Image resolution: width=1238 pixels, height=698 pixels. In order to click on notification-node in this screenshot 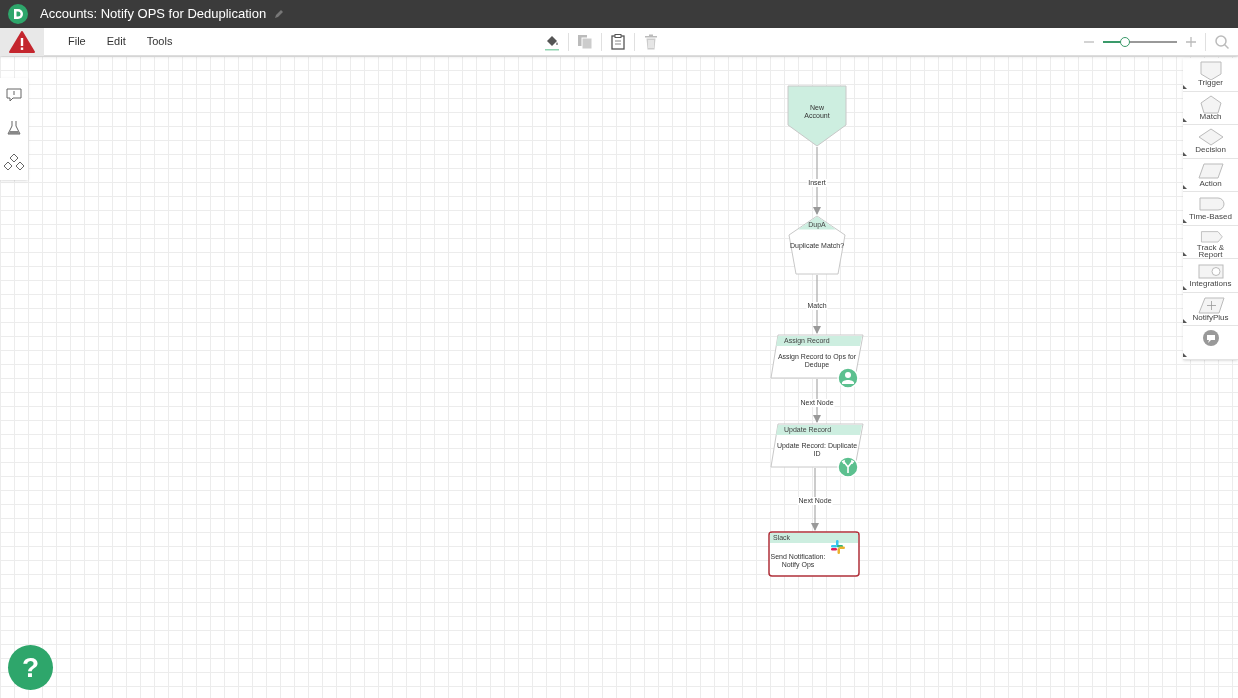, I will do `click(814, 554)`.